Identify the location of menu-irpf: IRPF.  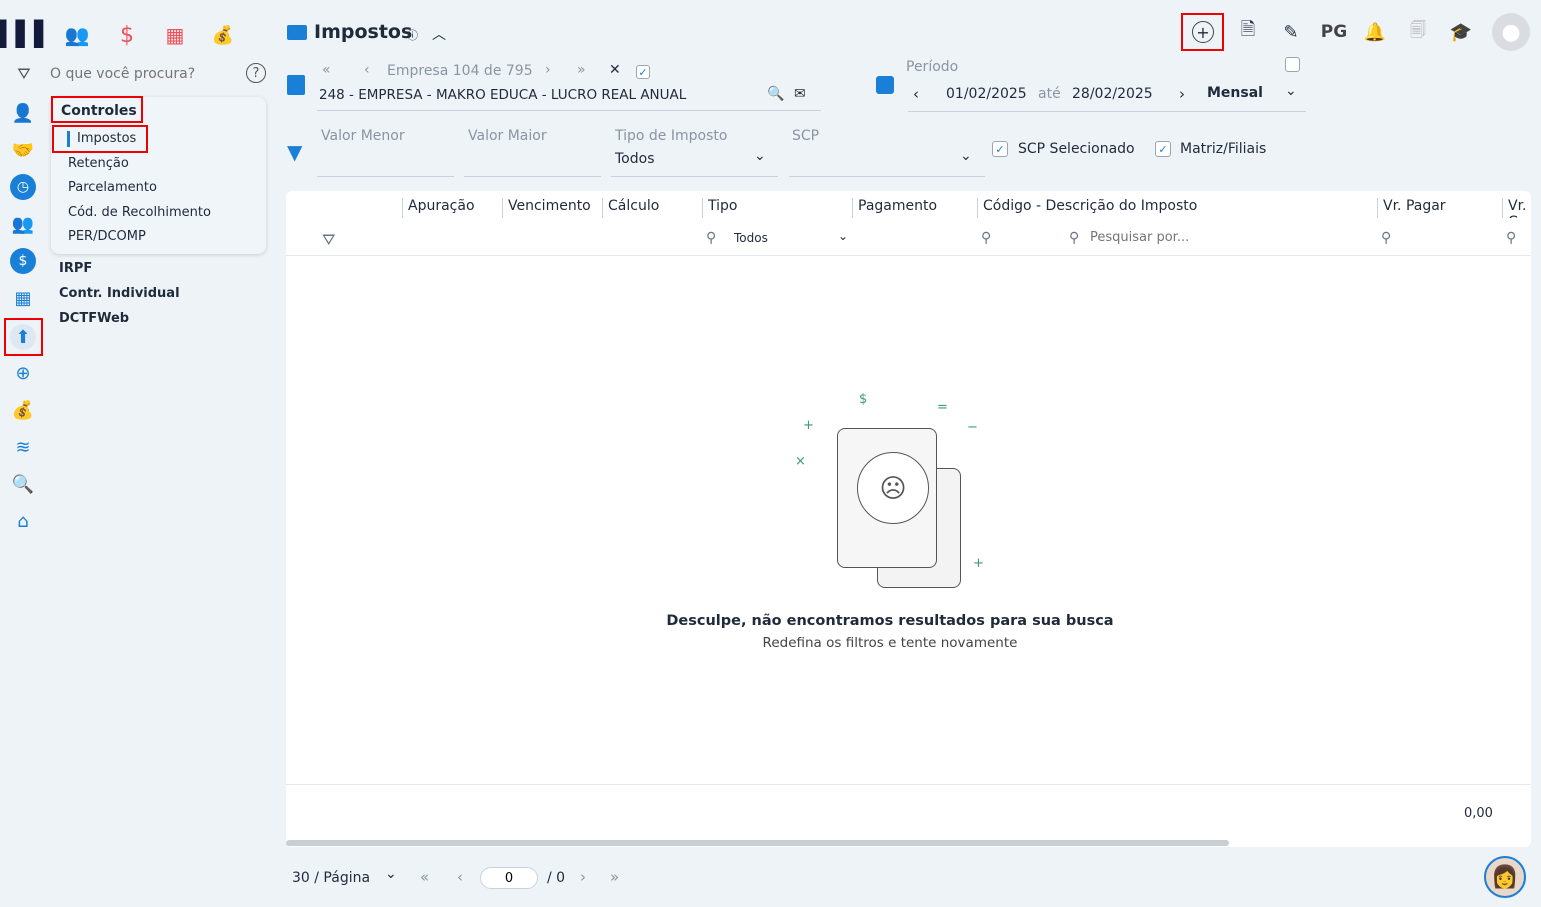
(75, 268).